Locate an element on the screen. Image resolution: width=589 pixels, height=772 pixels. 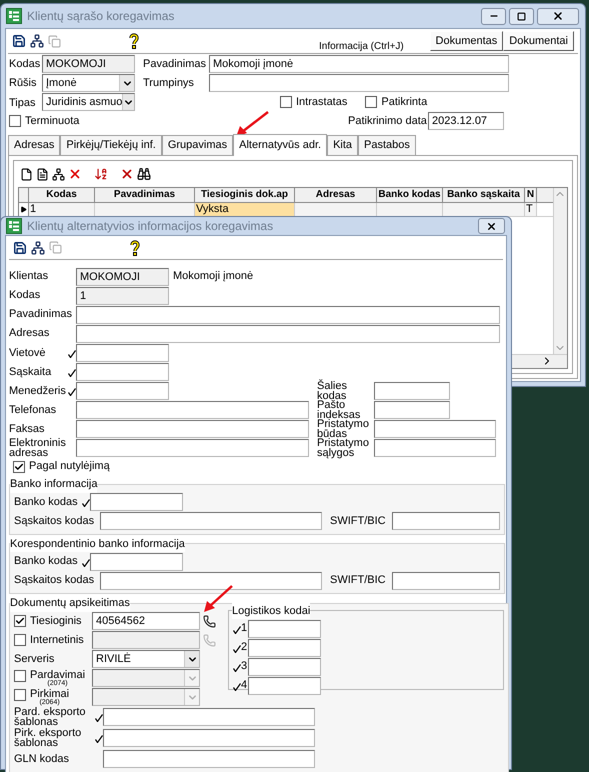
field-label: Kodas is located at coordinates (25, 64).